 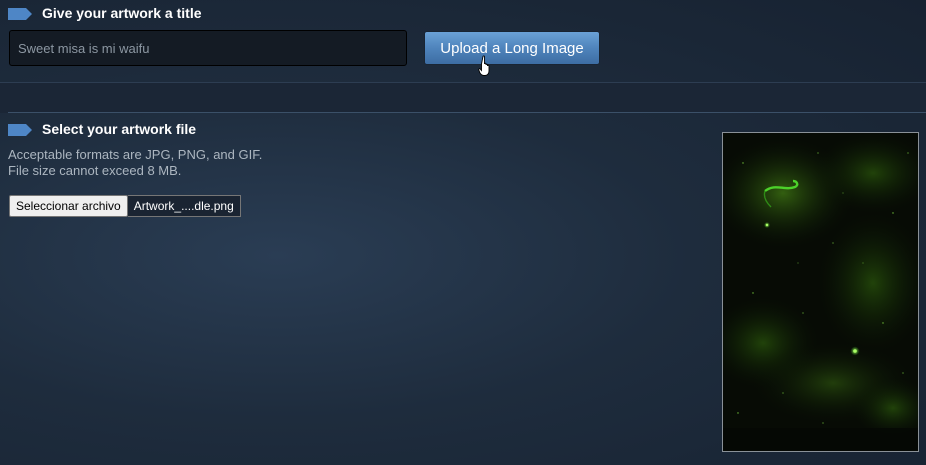 I want to click on artwork-preview-image, so click(x=820, y=292).